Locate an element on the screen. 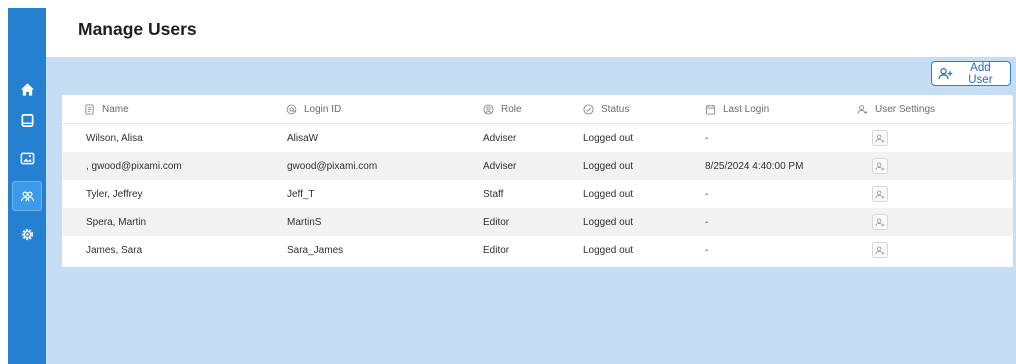 Image resolution: width=1016 pixels, height=364 pixels. sidebar-item-library is located at coordinates (27, 120).